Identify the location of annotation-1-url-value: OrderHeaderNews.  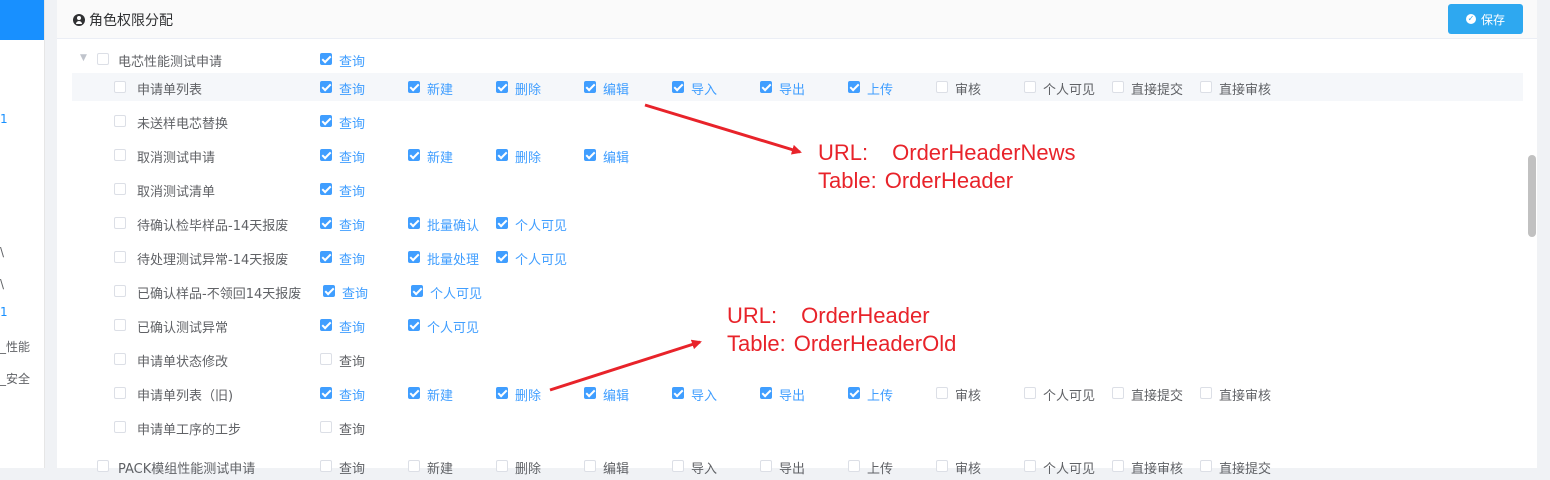
(984, 152).